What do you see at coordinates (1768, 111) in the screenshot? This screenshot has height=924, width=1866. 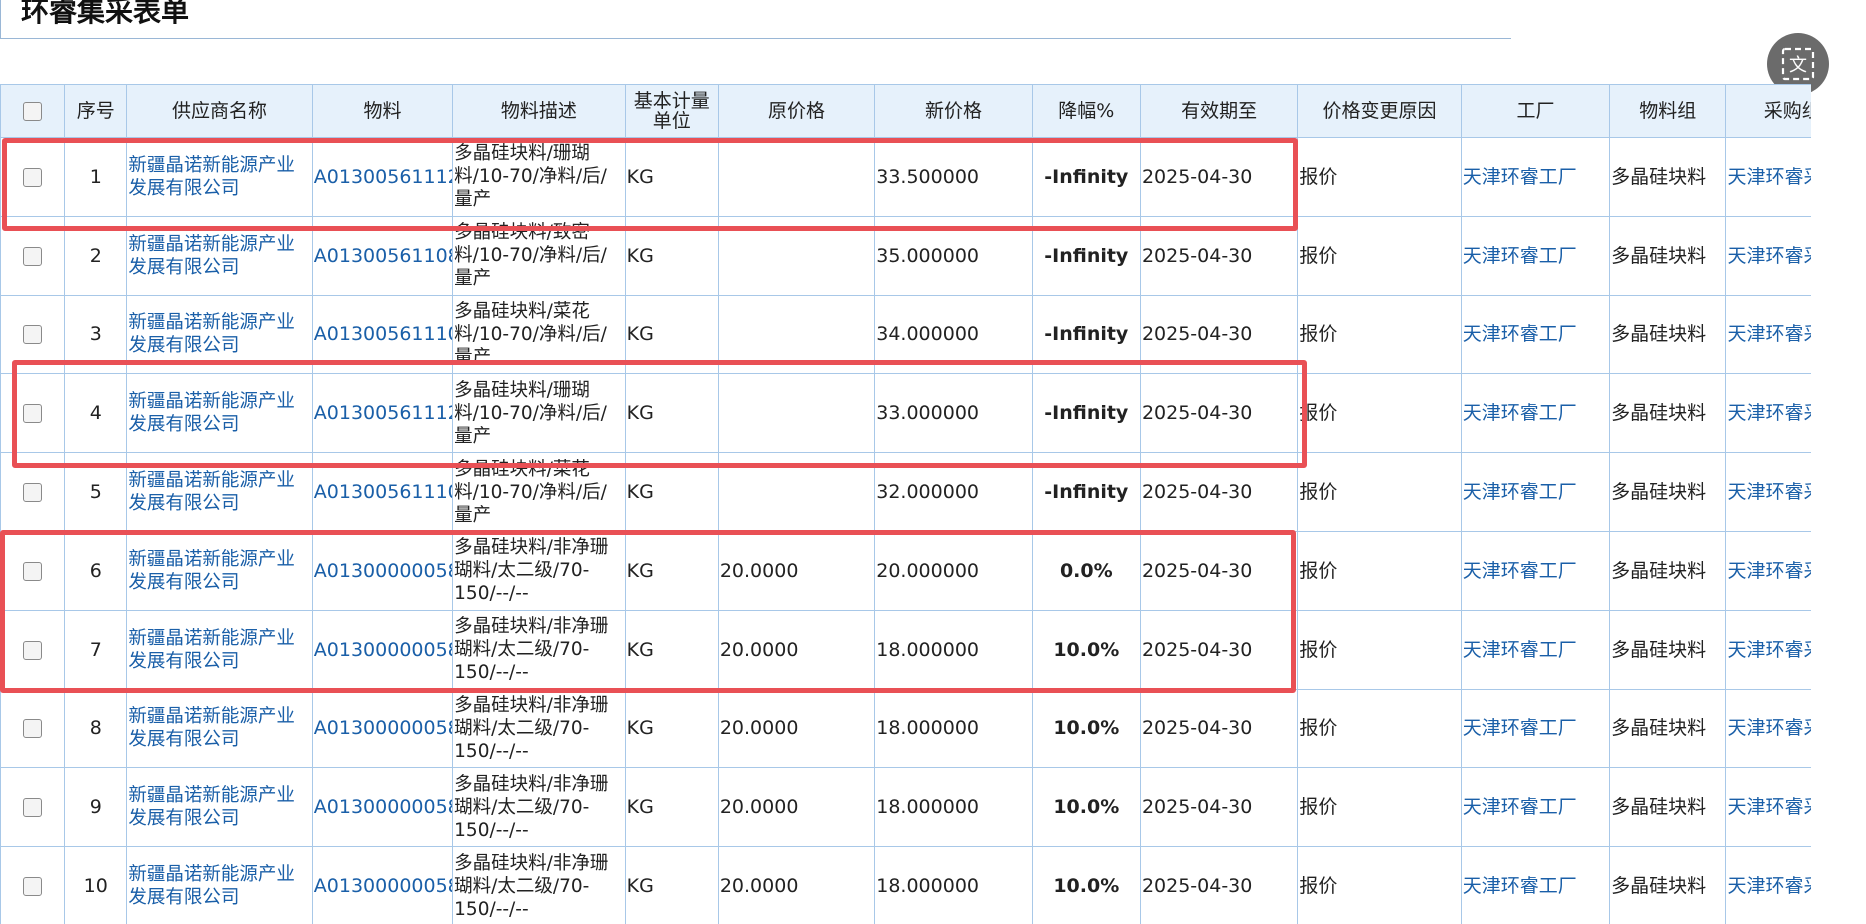 I see `header-purch-org: 采购组织` at bounding box center [1768, 111].